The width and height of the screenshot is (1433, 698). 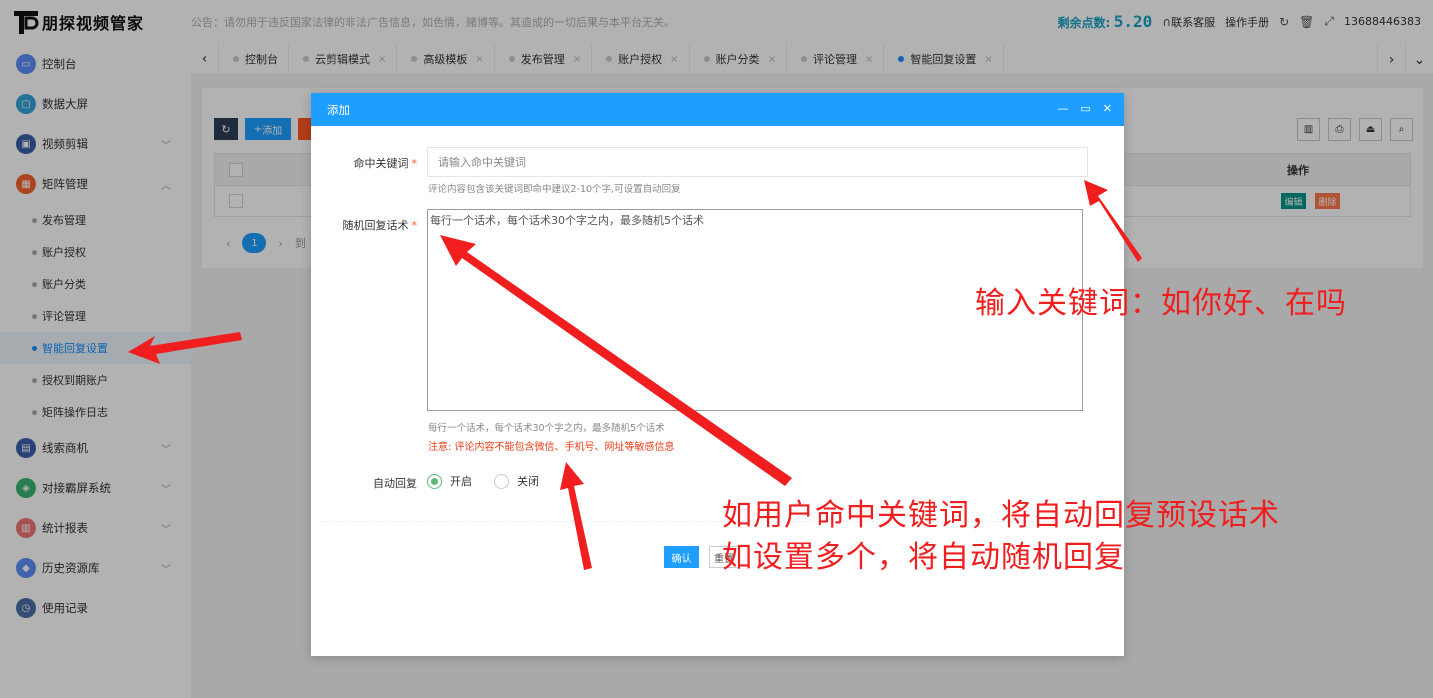 What do you see at coordinates (923, 557) in the screenshot?
I see `annotation-reply-tip-2: 如设置多个，将自动随机回复` at bounding box center [923, 557].